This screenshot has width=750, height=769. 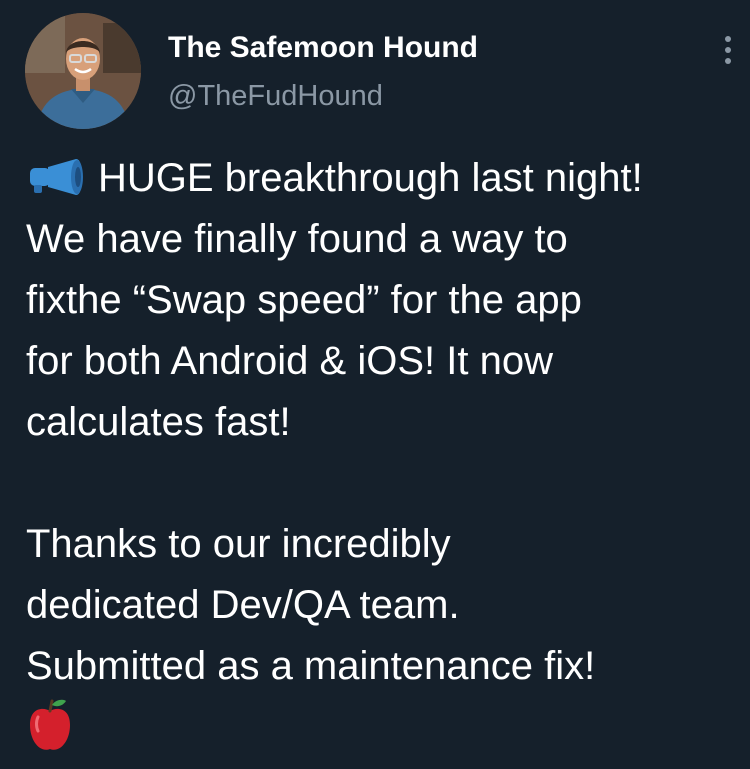 I want to click on profile-photo-icon, so click(x=83, y=71).